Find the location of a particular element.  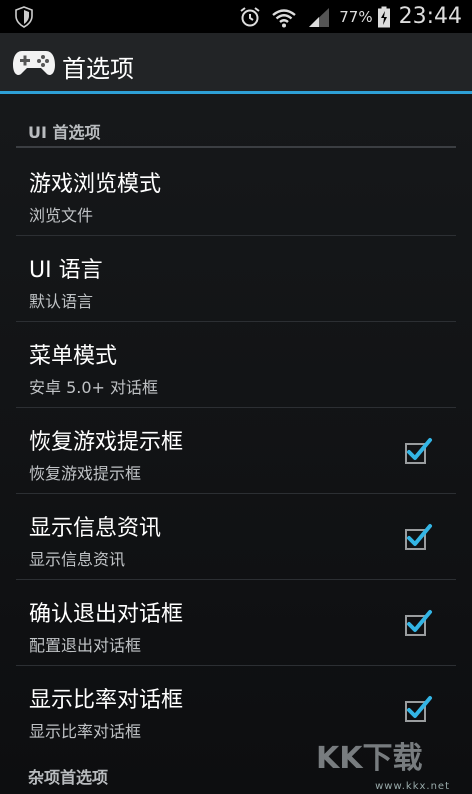

pref-summary: 安卓 5.0+ 对话框 is located at coordinates (94, 387).